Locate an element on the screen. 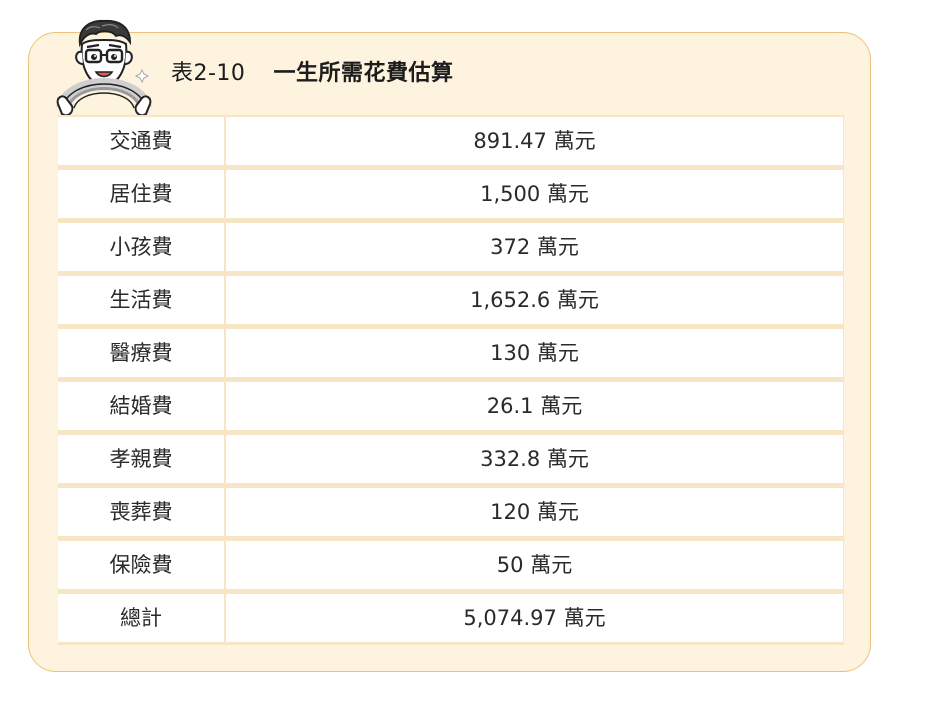 The width and height of the screenshot is (927, 704). row-value: 50 萬元 is located at coordinates (534, 565).